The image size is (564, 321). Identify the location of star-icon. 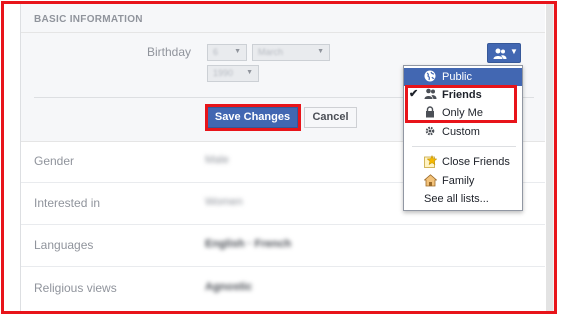
(431, 161).